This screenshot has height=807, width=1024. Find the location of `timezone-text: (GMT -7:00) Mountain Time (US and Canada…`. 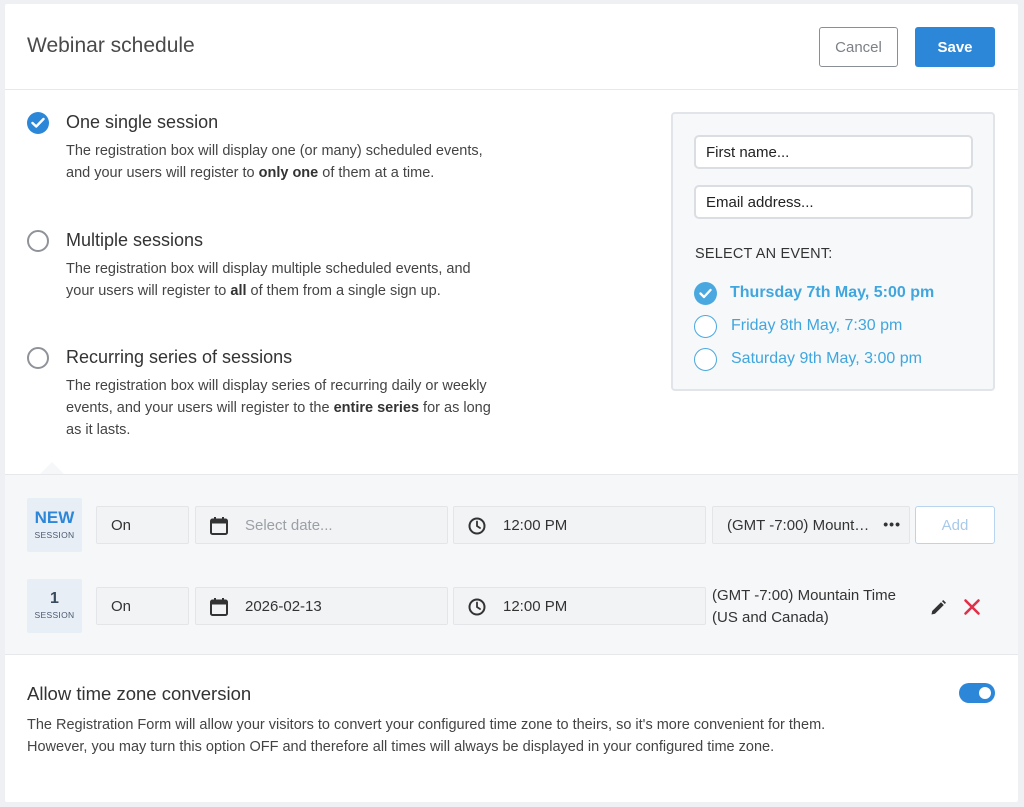

timezone-text: (GMT -7:00) Mountain Time (US and Canada… is located at coordinates (804, 606).